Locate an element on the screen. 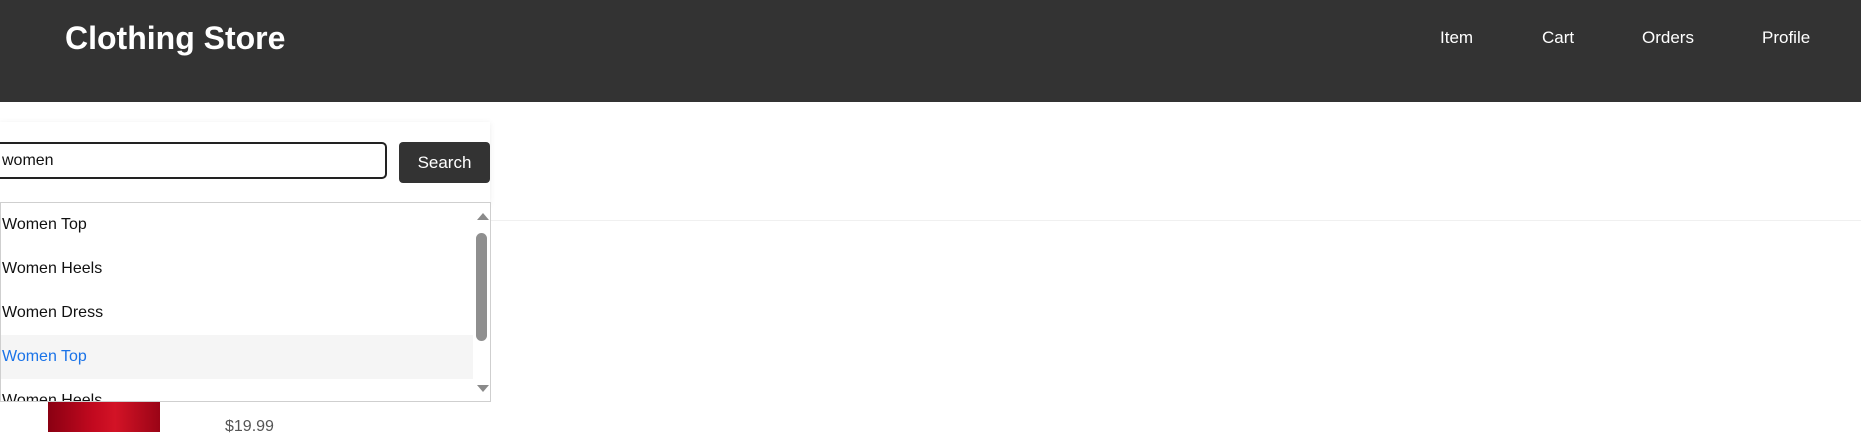 Image resolution: width=1861 pixels, height=436 pixels. scroll-thumb is located at coordinates (481, 287).